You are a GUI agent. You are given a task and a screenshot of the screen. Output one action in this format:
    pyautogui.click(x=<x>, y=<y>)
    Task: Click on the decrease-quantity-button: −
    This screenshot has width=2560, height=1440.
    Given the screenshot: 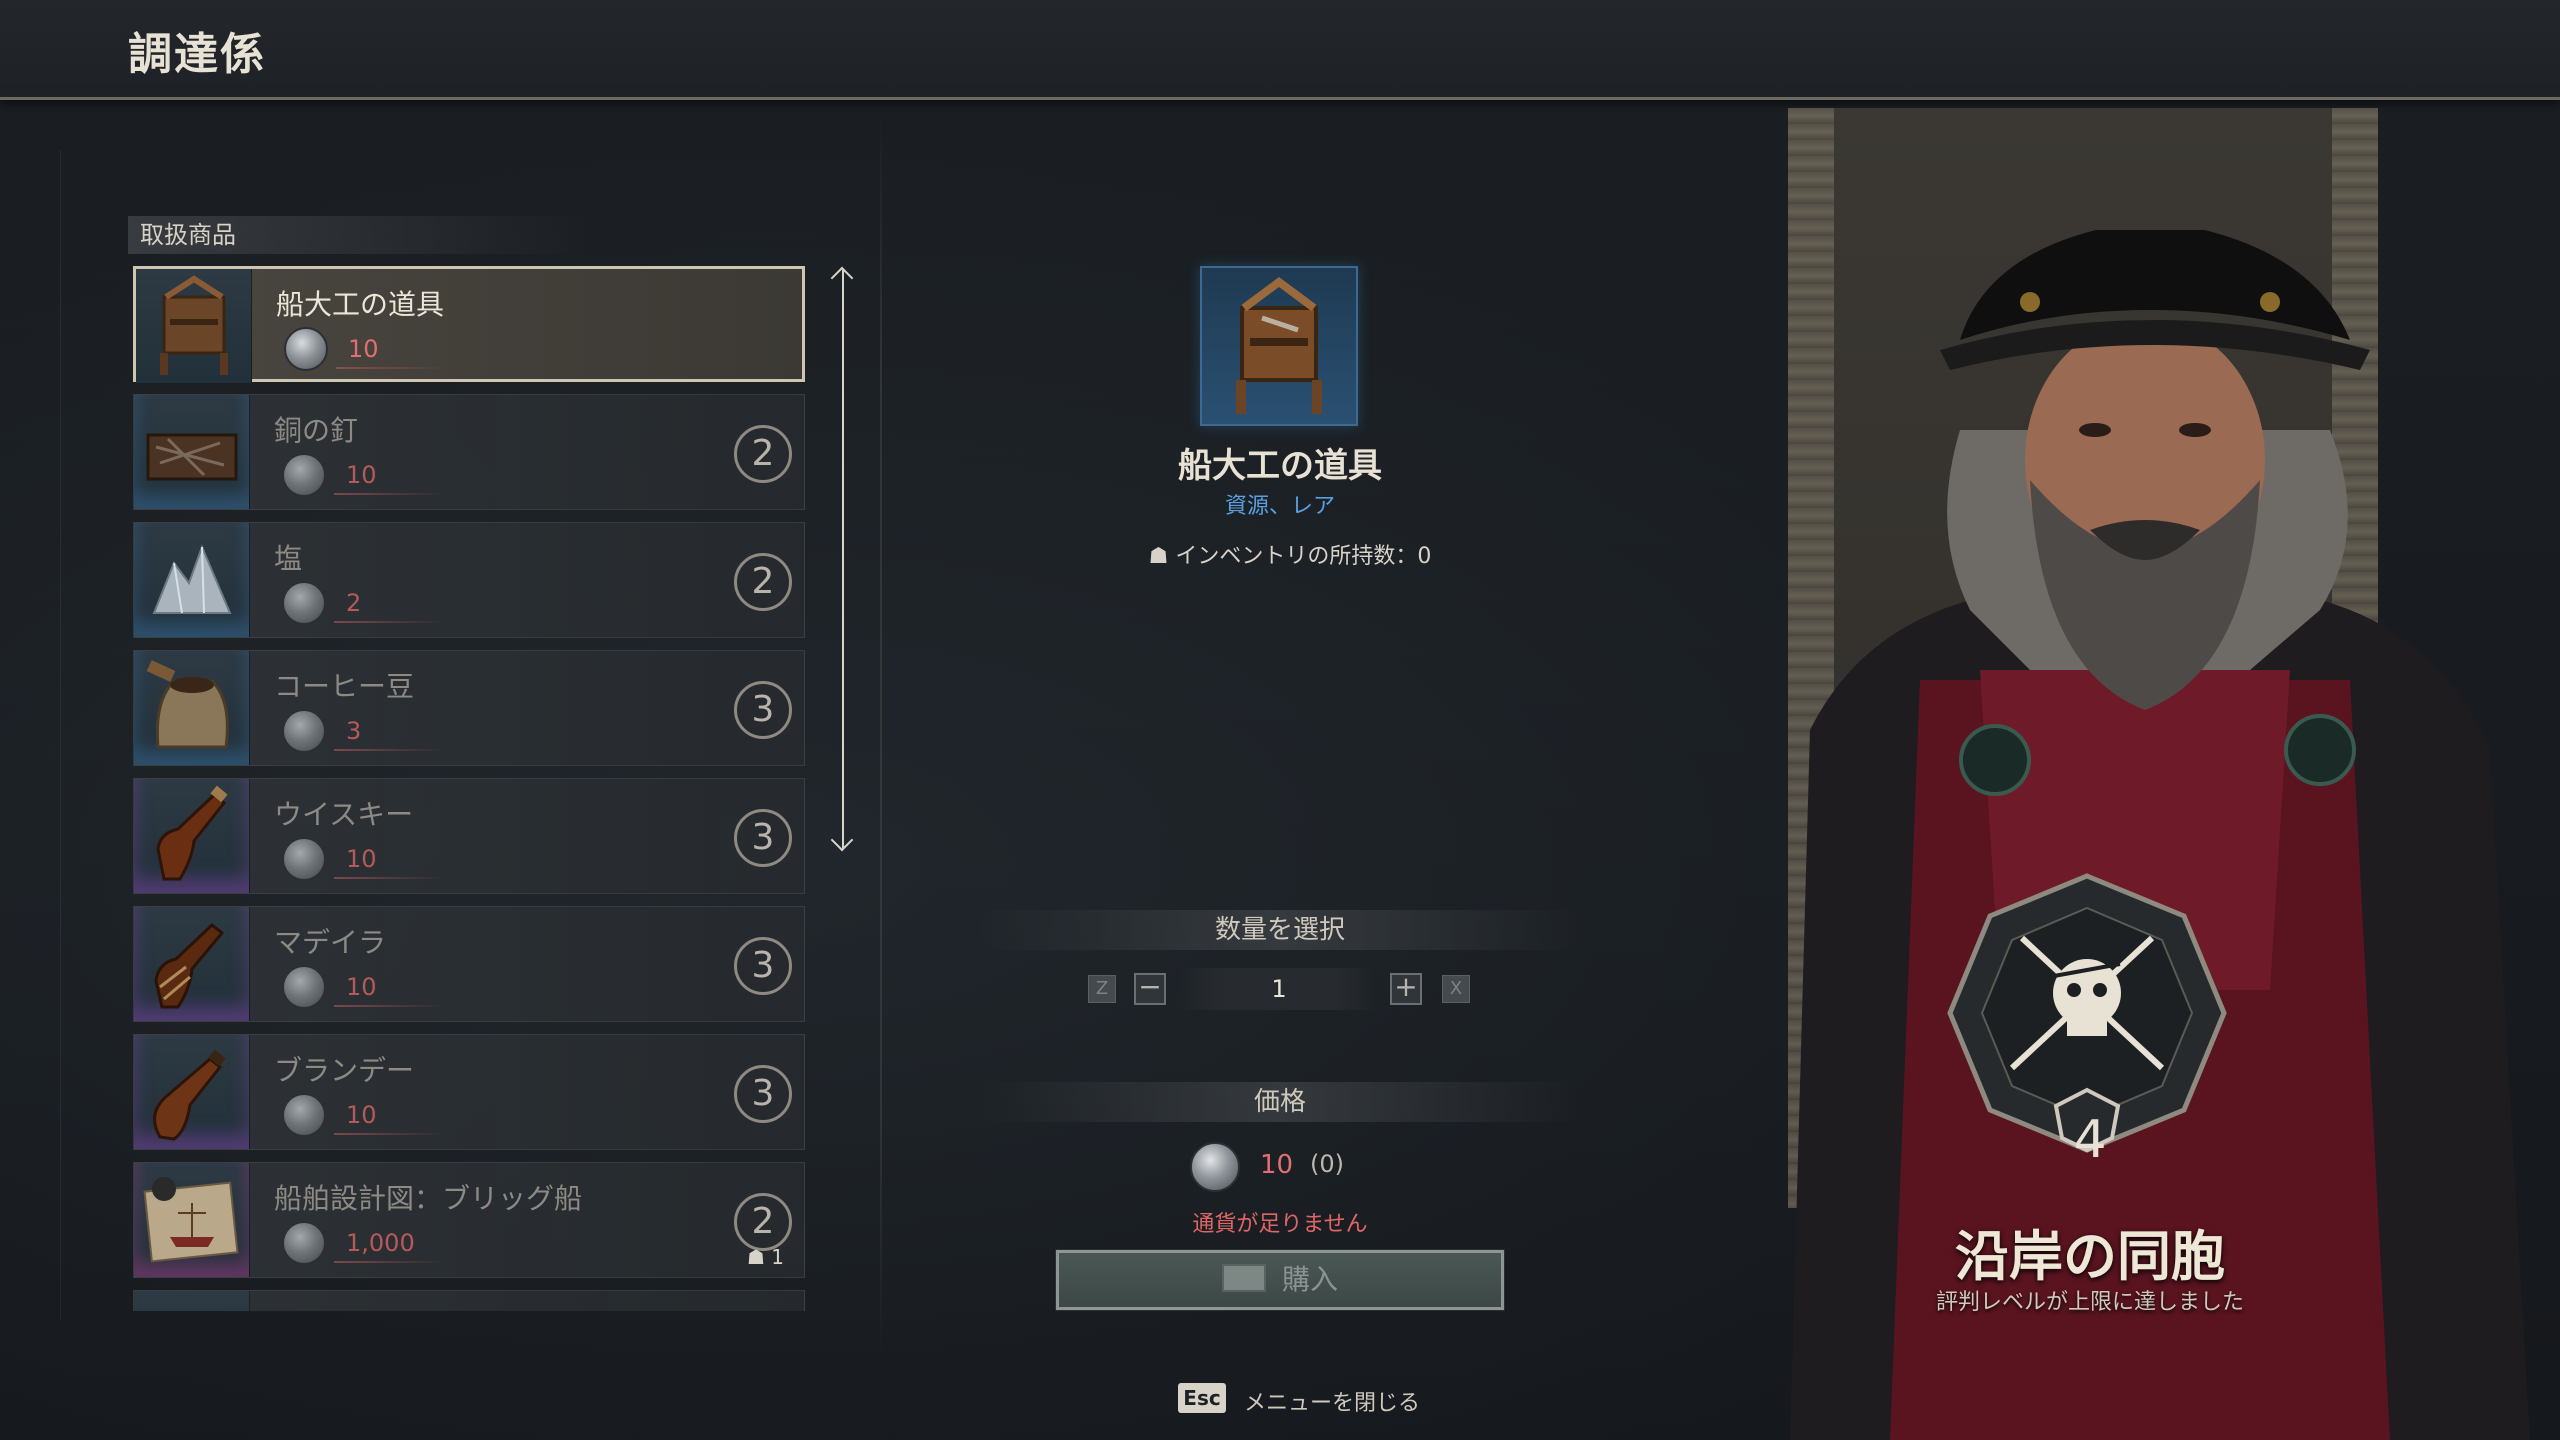 What is the action you would take?
    pyautogui.click(x=1150, y=989)
    